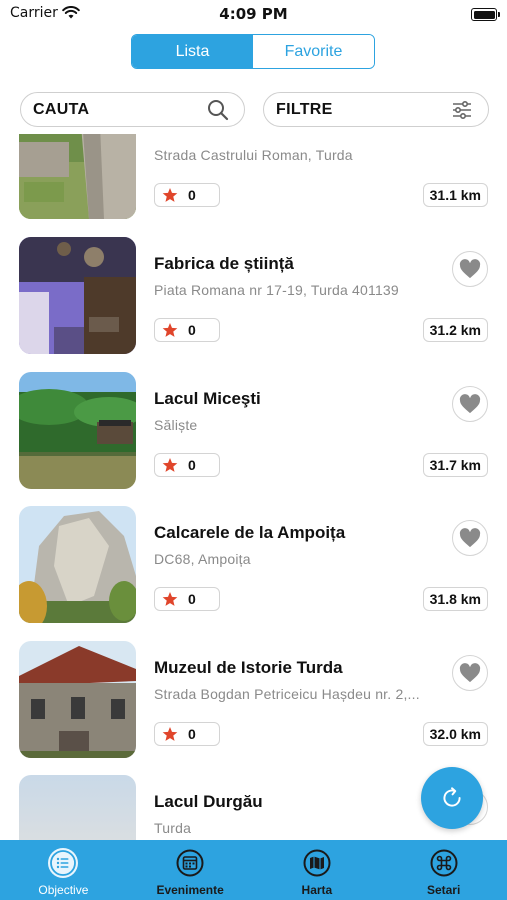 Image resolution: width=507 pixels, height=900 pixels. I want to click on segment-lista: Lista, so click(192, 51).